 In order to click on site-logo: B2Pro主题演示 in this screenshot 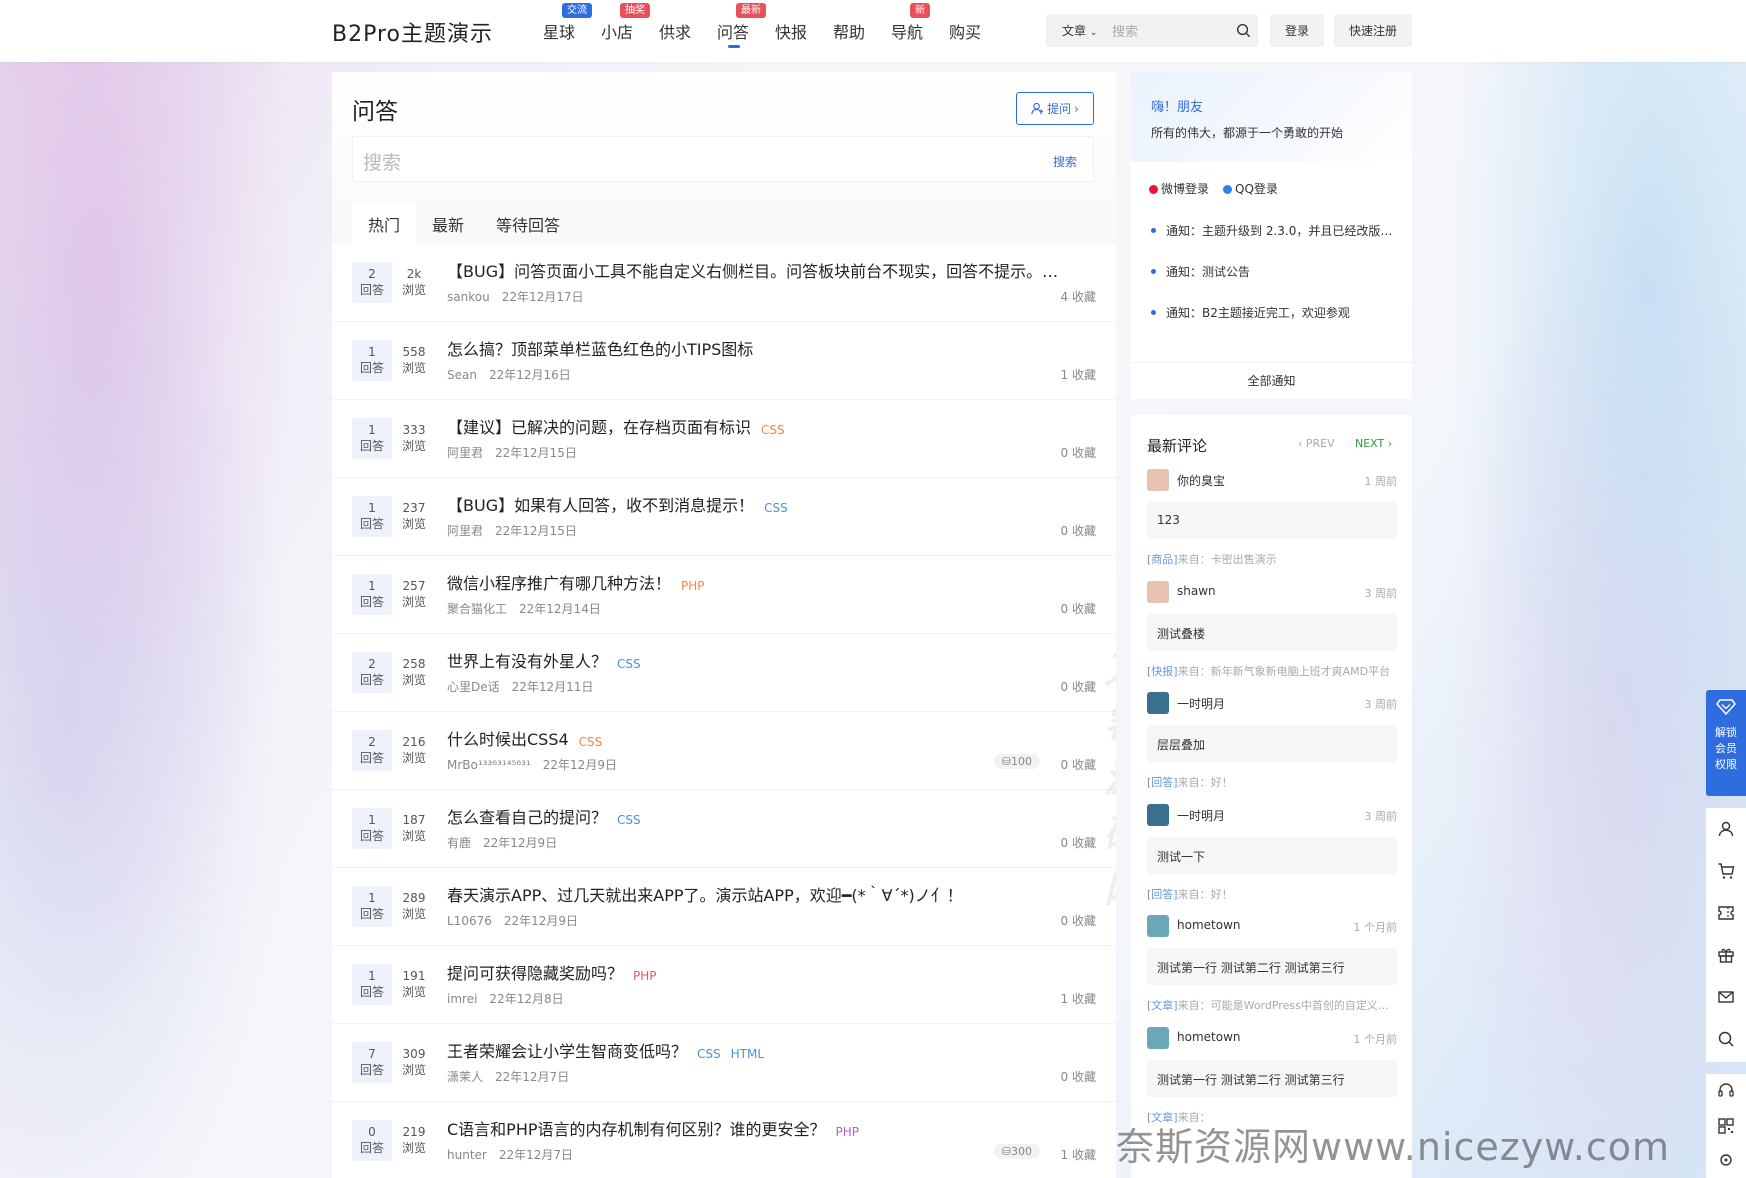, I will do `click(412, 32)`.